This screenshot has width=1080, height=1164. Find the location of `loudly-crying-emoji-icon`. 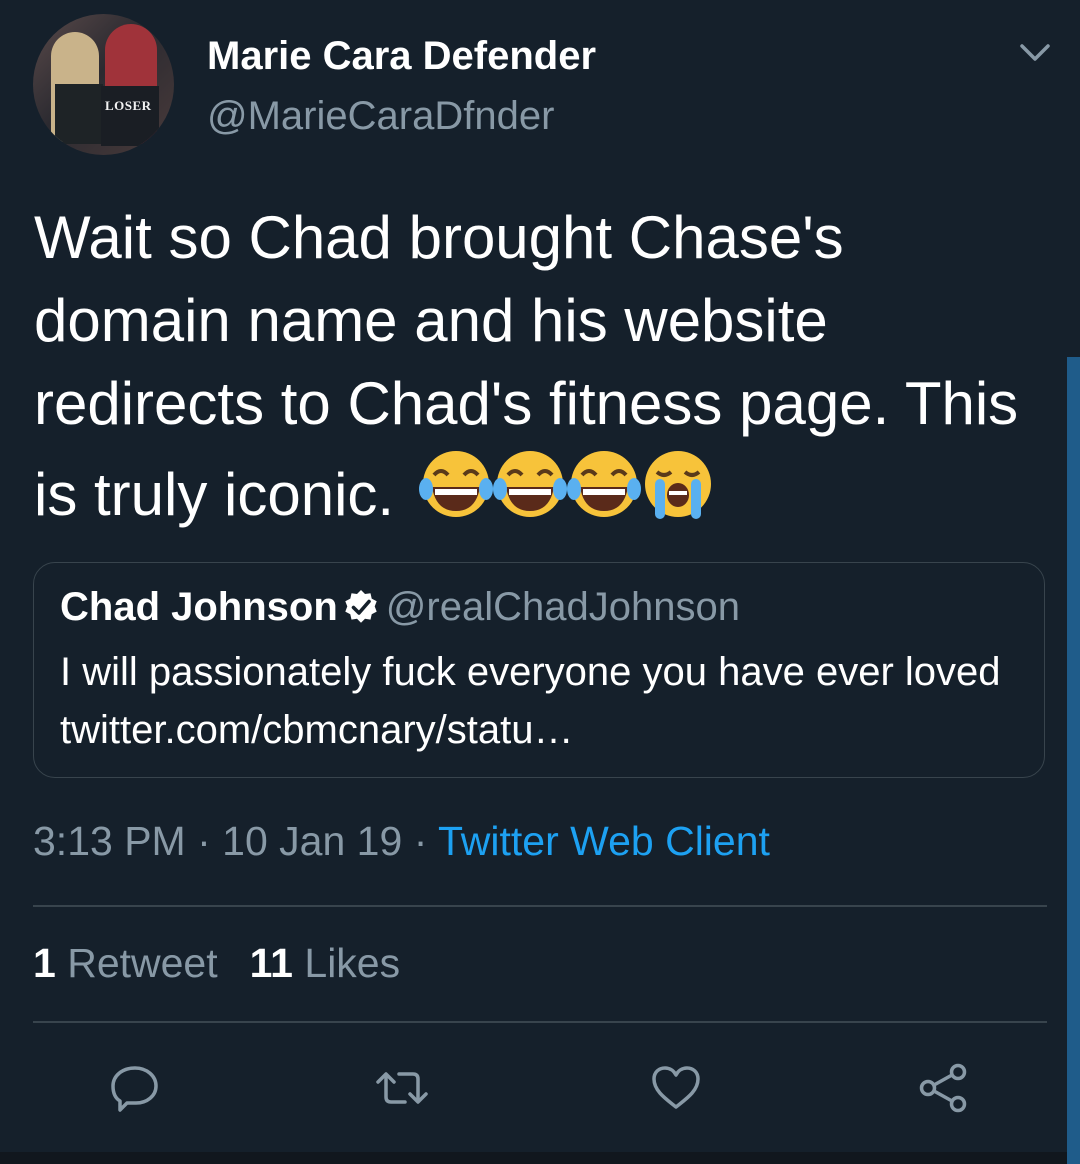

loudly-crying-emoji-icon is located at coordinates (677, 485).